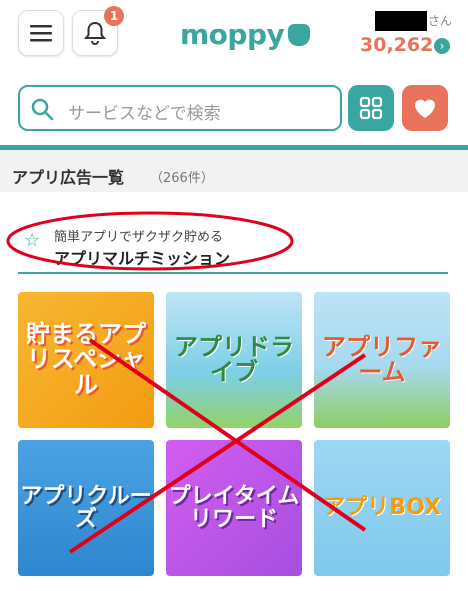 The height and width of the screenshot is (591, 468). Describe the element at coordinates (233, 273) in the screenshot. I see `category-underline` at that location.